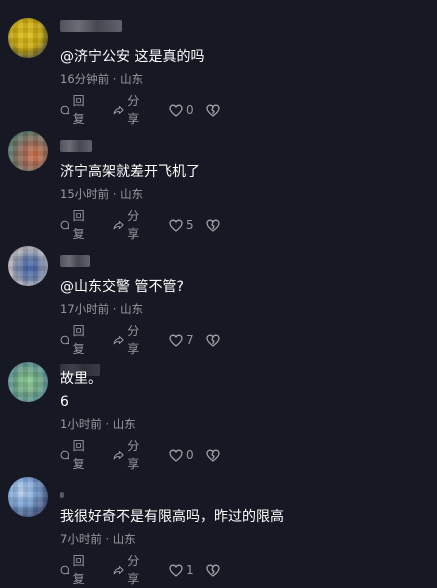 This screenshot has width=437, height=588. Describe the element at coordinates (172, 517) in the screenshot. I see `comment-text: 我很好奇不是有限高吗，昨过的限高` at that location.